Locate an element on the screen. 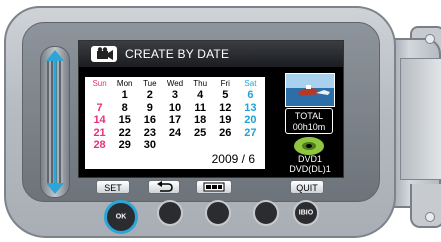 This screenshot has width=441, height=242. back-button is located at coordinates (164, 187).